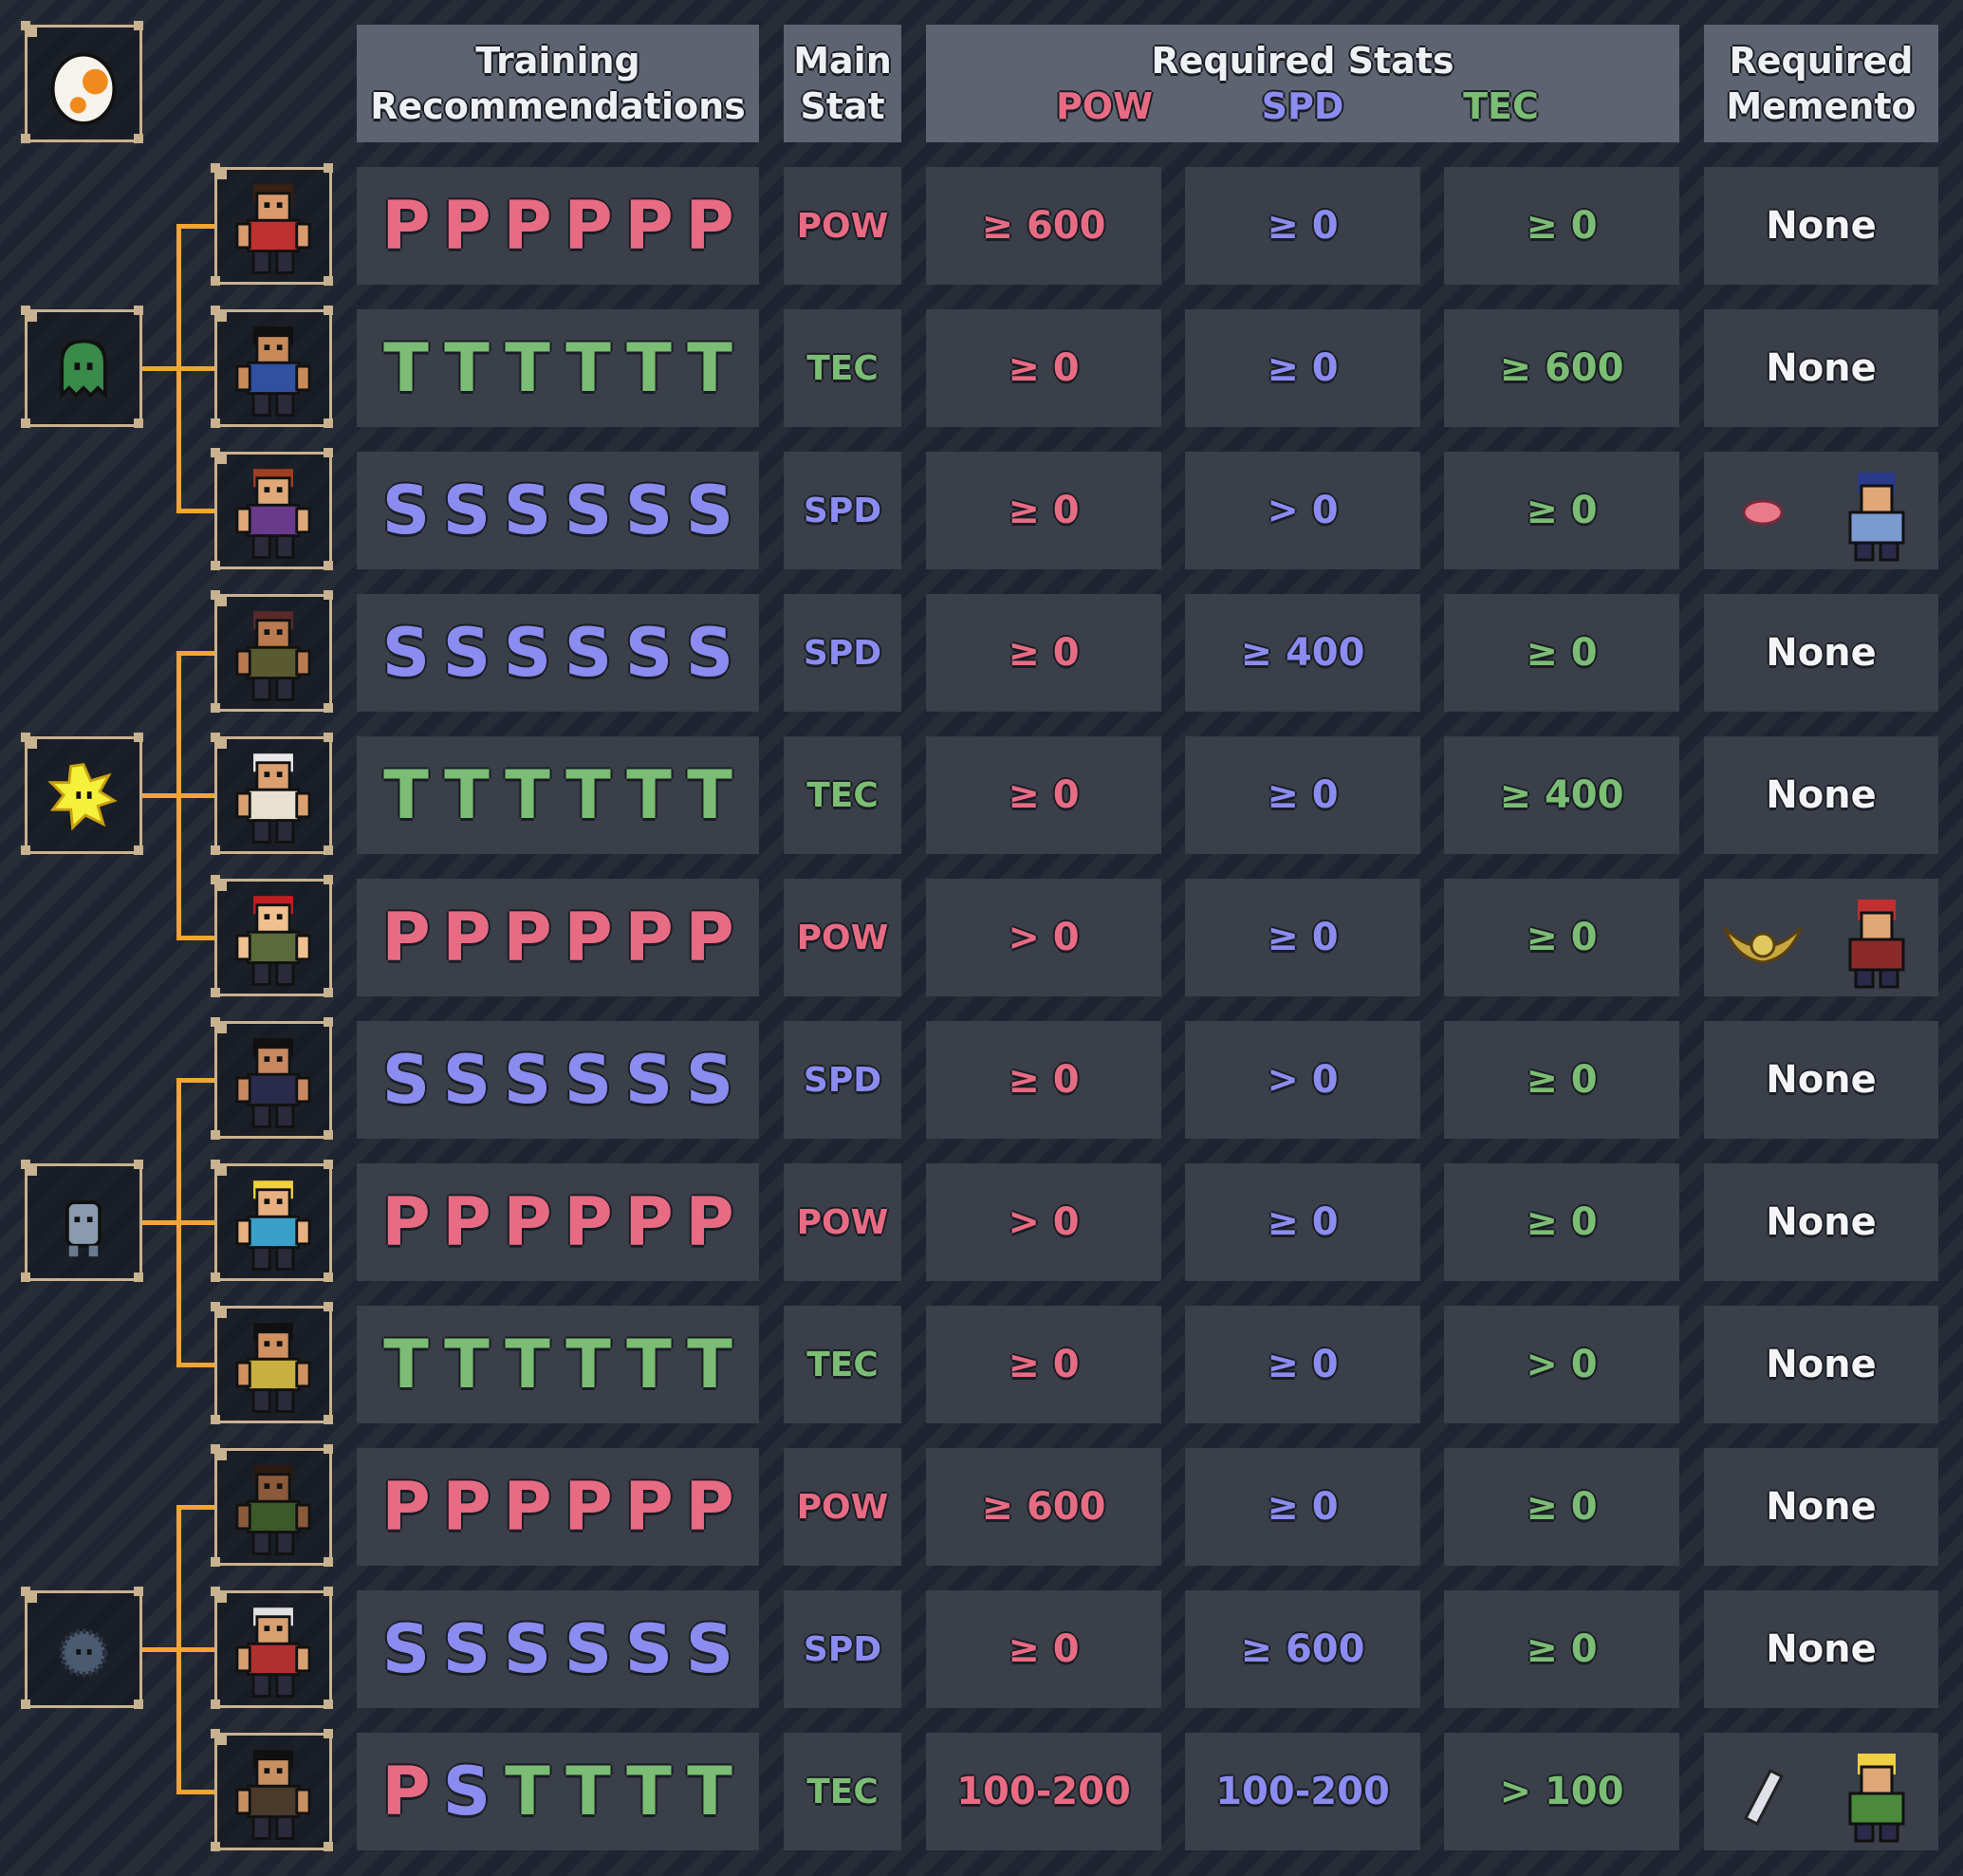  I want to click on required-spd-cell: ≥ 600, so click(1302, 1649).